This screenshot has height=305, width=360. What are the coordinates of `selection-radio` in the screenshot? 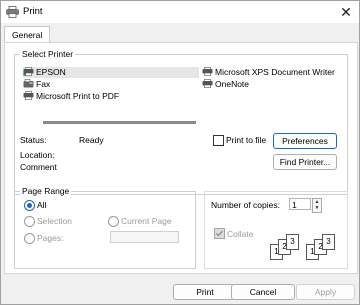 It's located at (29, 221).